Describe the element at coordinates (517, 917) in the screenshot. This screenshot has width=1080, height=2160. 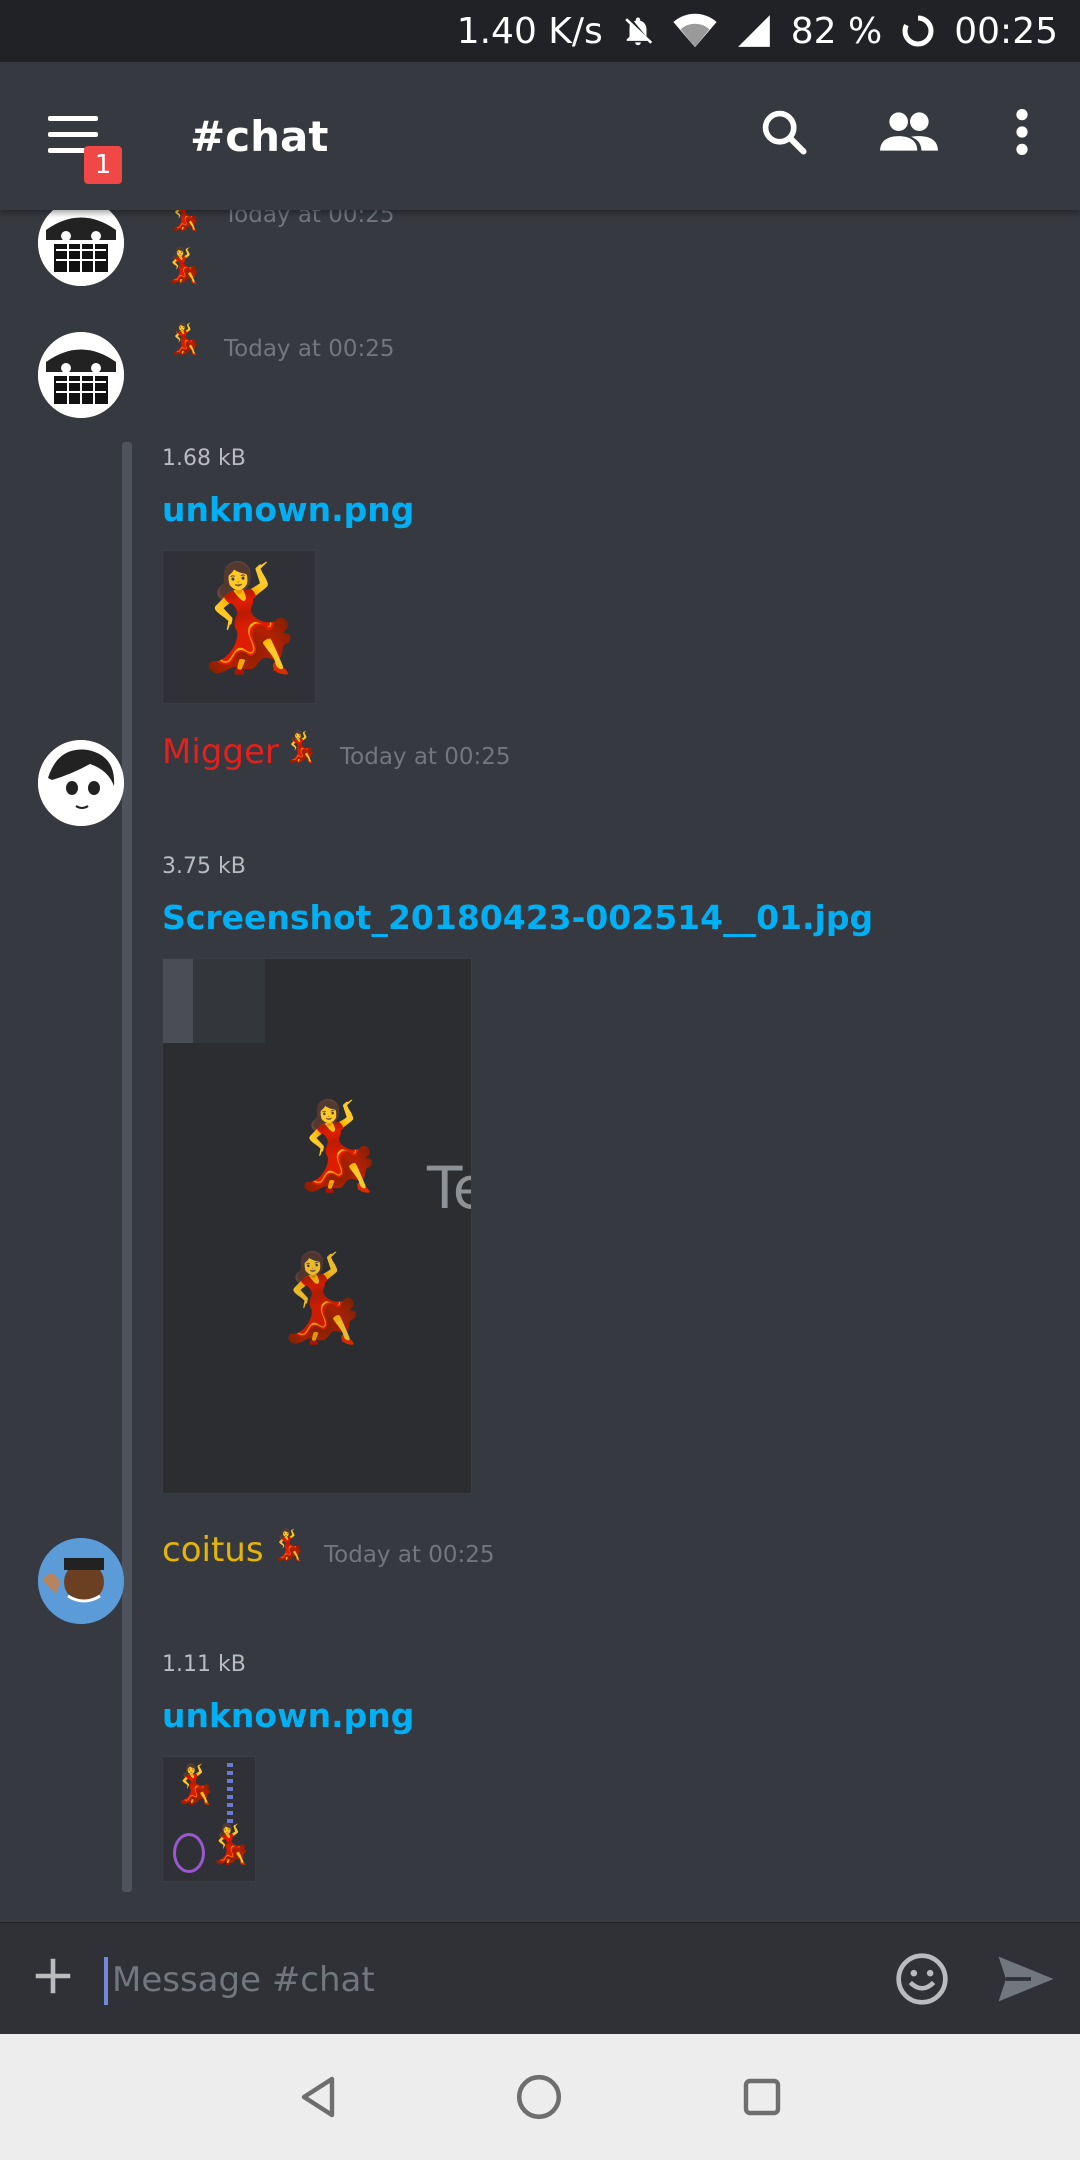
I see `file-link: Screenshot_20180423-002514__01.jpg` at that location.